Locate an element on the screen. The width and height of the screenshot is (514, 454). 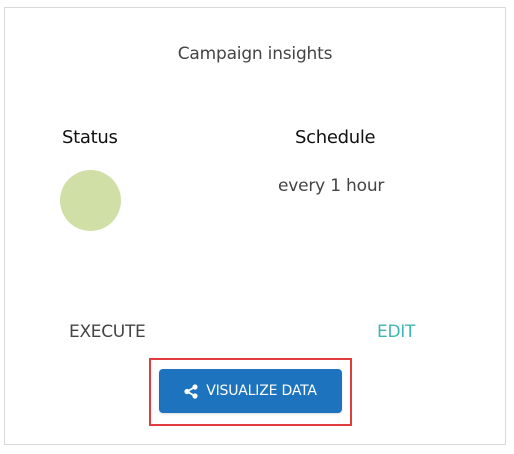
execute-button: EXECUTE is located at coordinates (107, 332).